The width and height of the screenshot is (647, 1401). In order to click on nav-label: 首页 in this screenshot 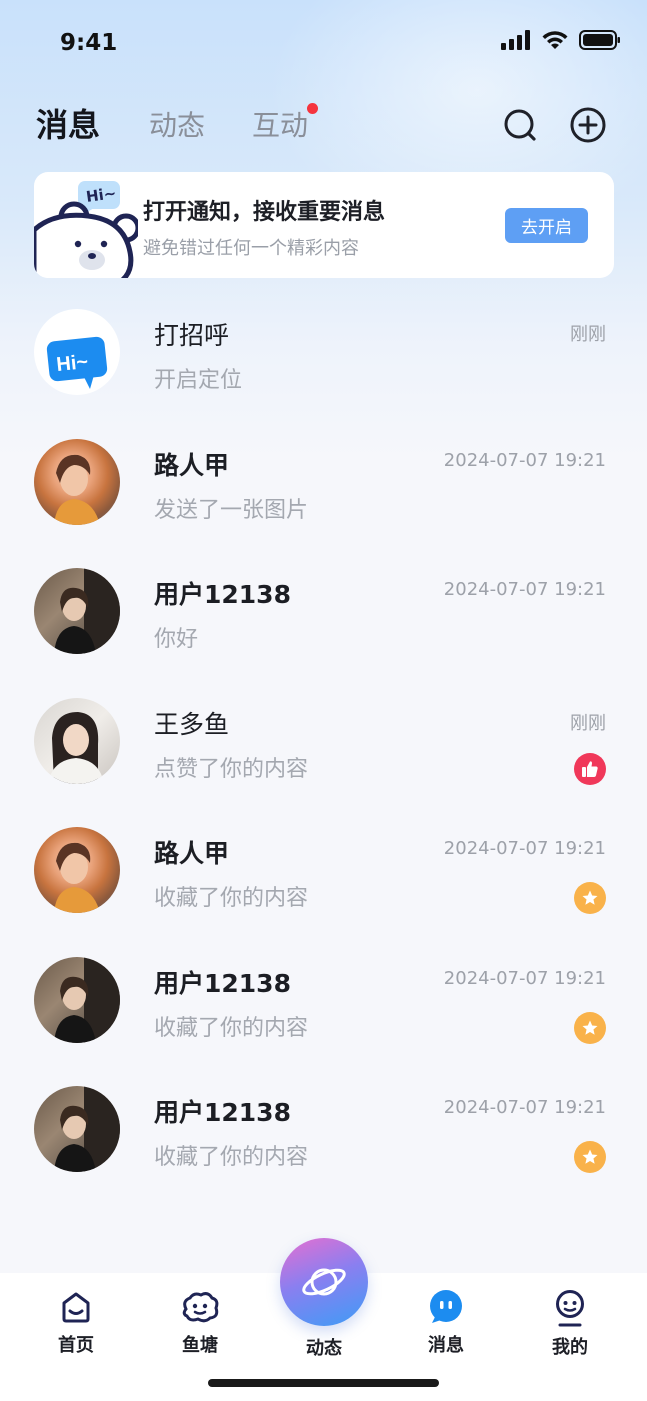, I will do `click(76, 1345)`.